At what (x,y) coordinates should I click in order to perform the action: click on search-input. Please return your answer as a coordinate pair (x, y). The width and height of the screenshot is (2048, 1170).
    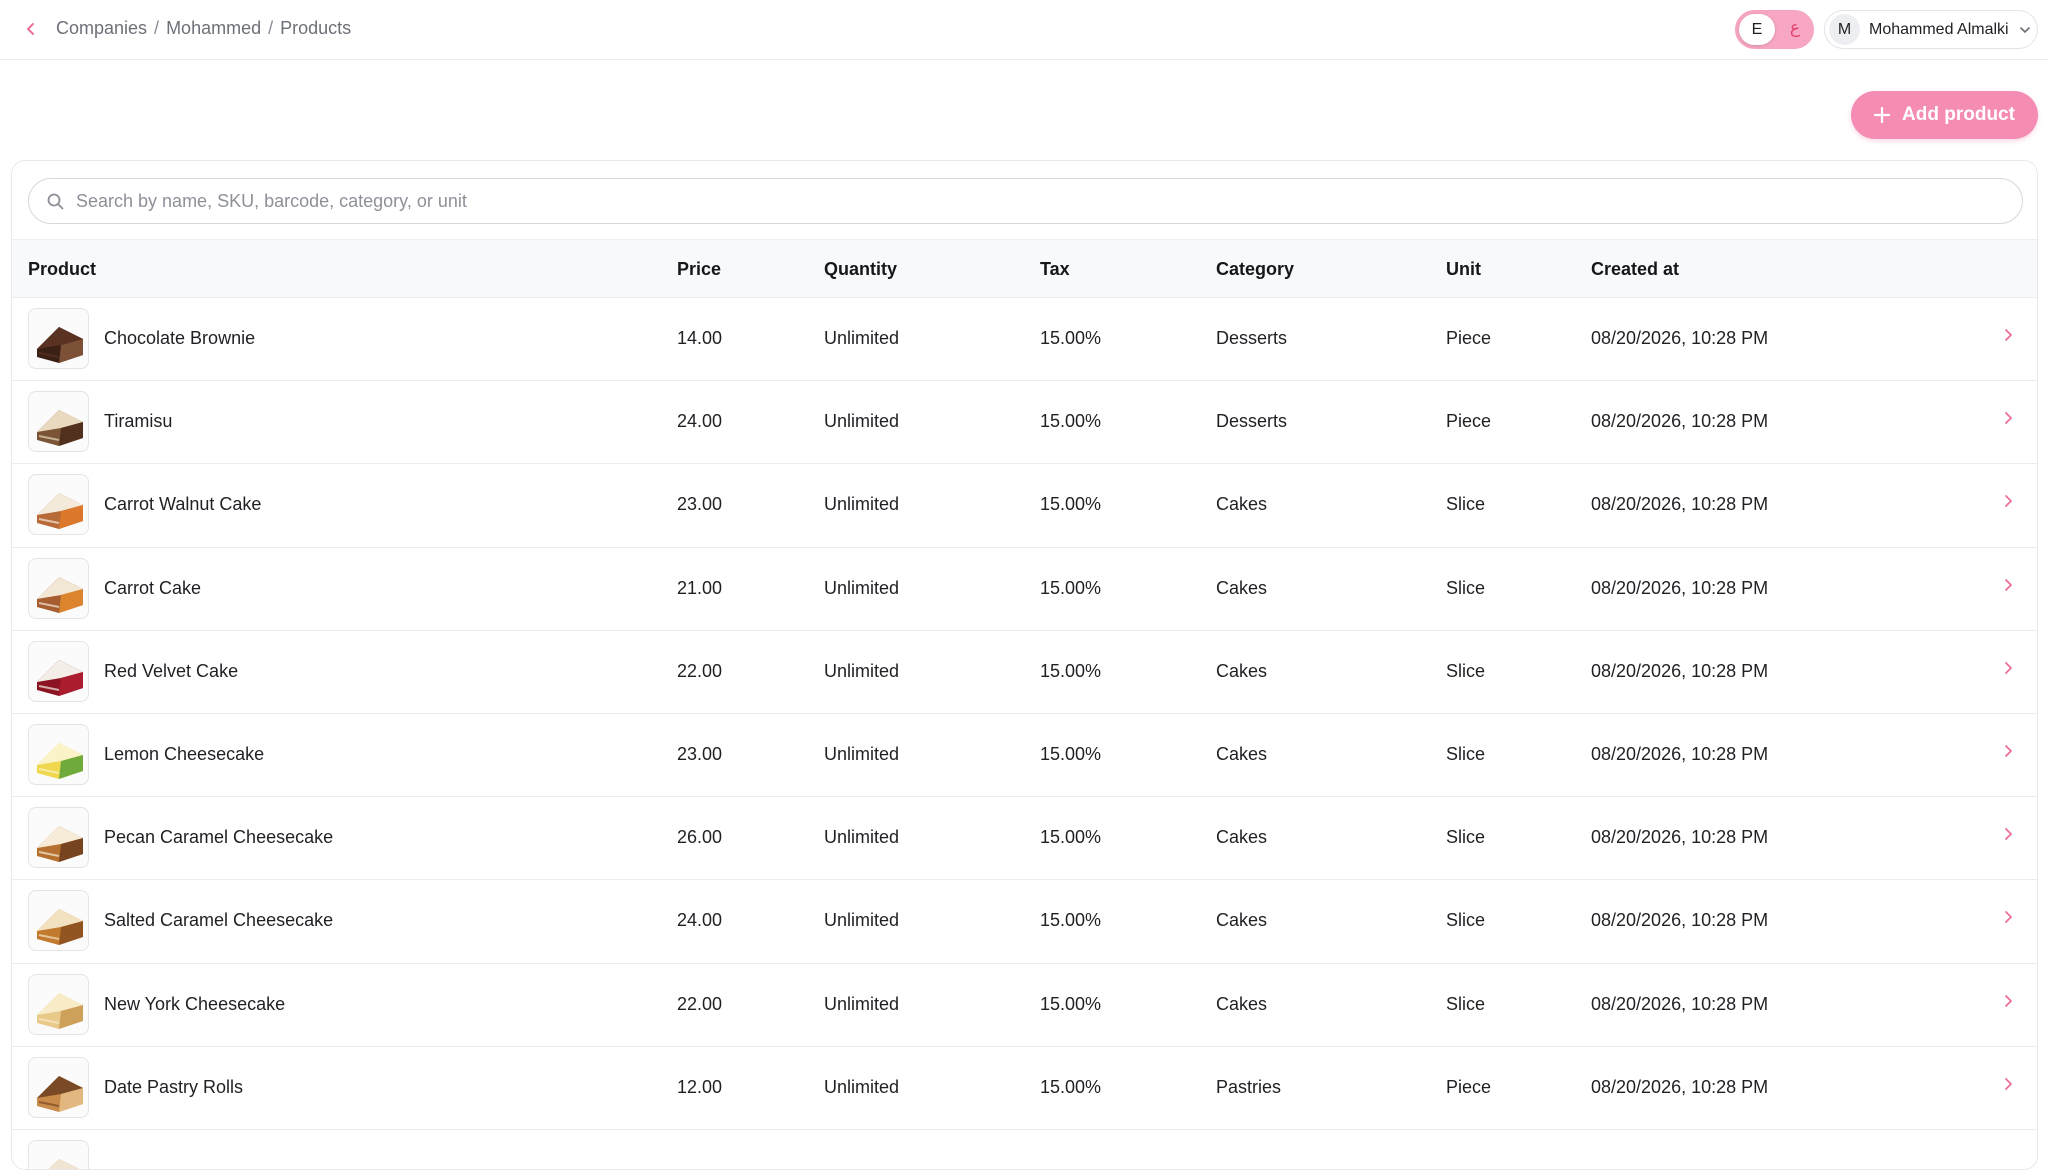
    Looking at the image, I should click on (1026, 201).